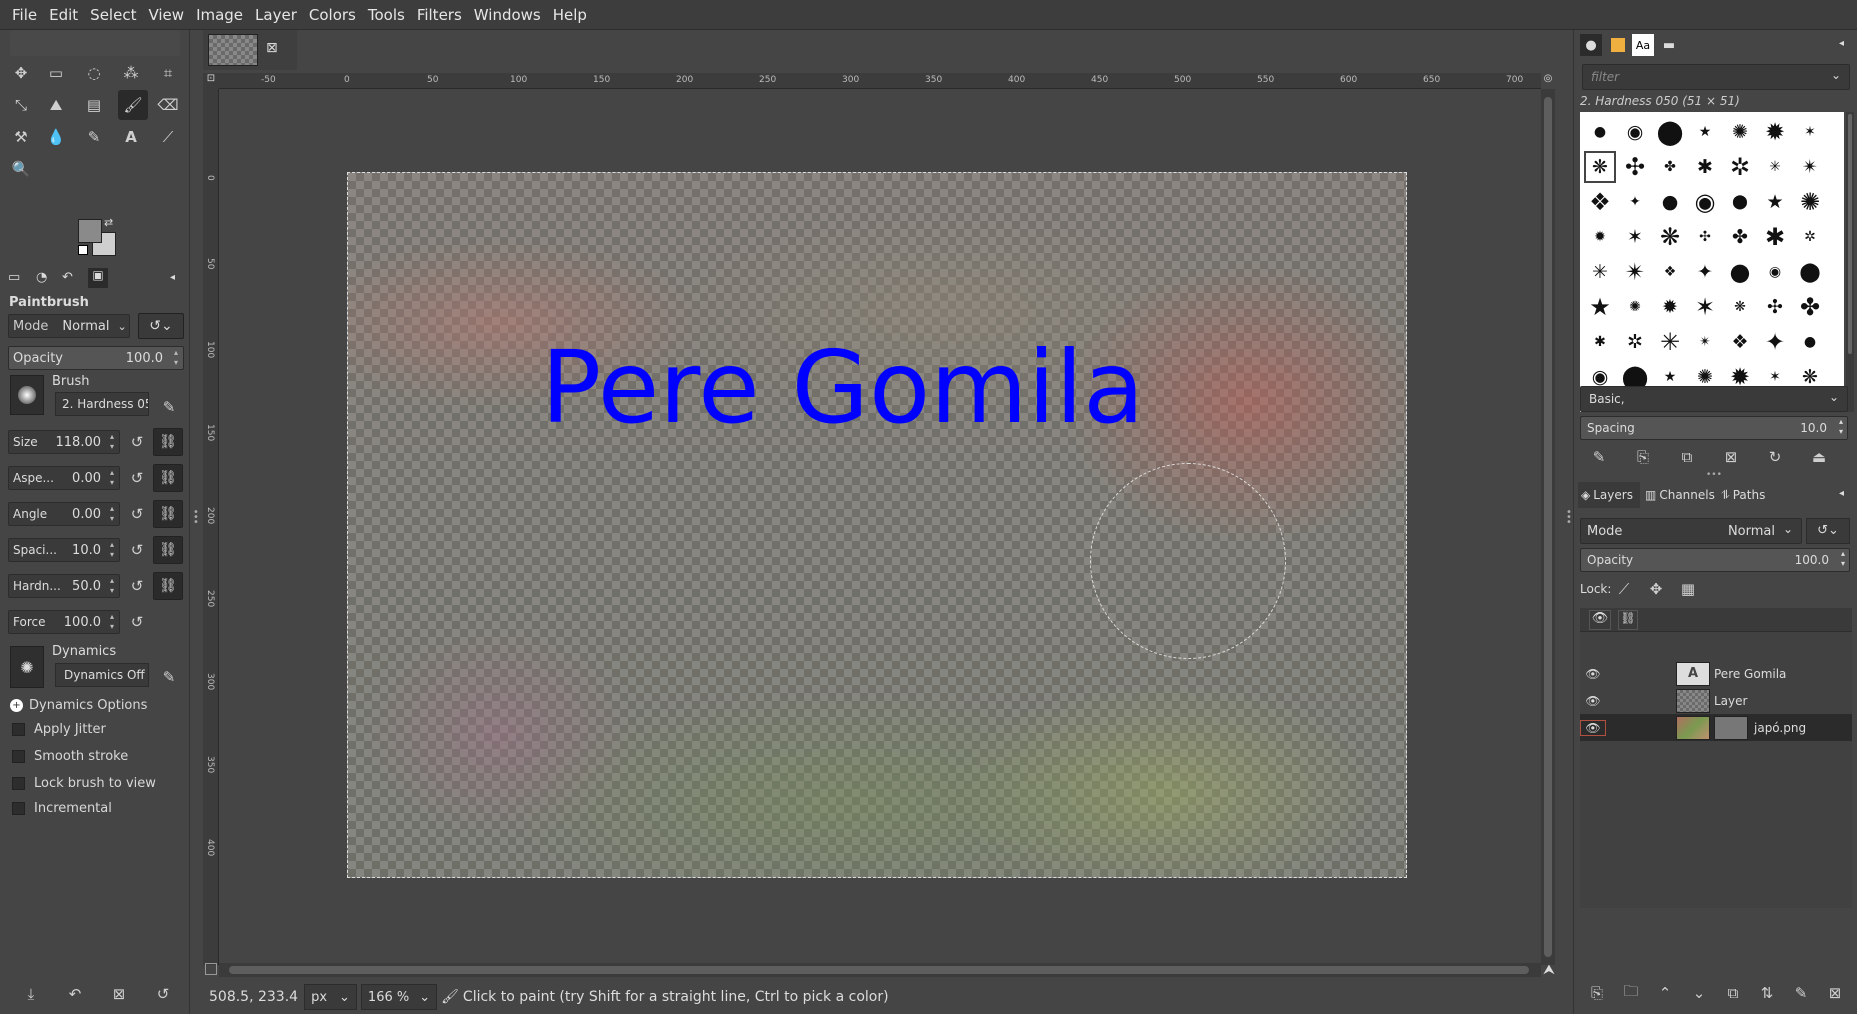  What do you see at coordinates (84, 783) in the screenshot?
I see `lock-brush-checkbox: Lock brush to view` at bounding box center [84, 783].